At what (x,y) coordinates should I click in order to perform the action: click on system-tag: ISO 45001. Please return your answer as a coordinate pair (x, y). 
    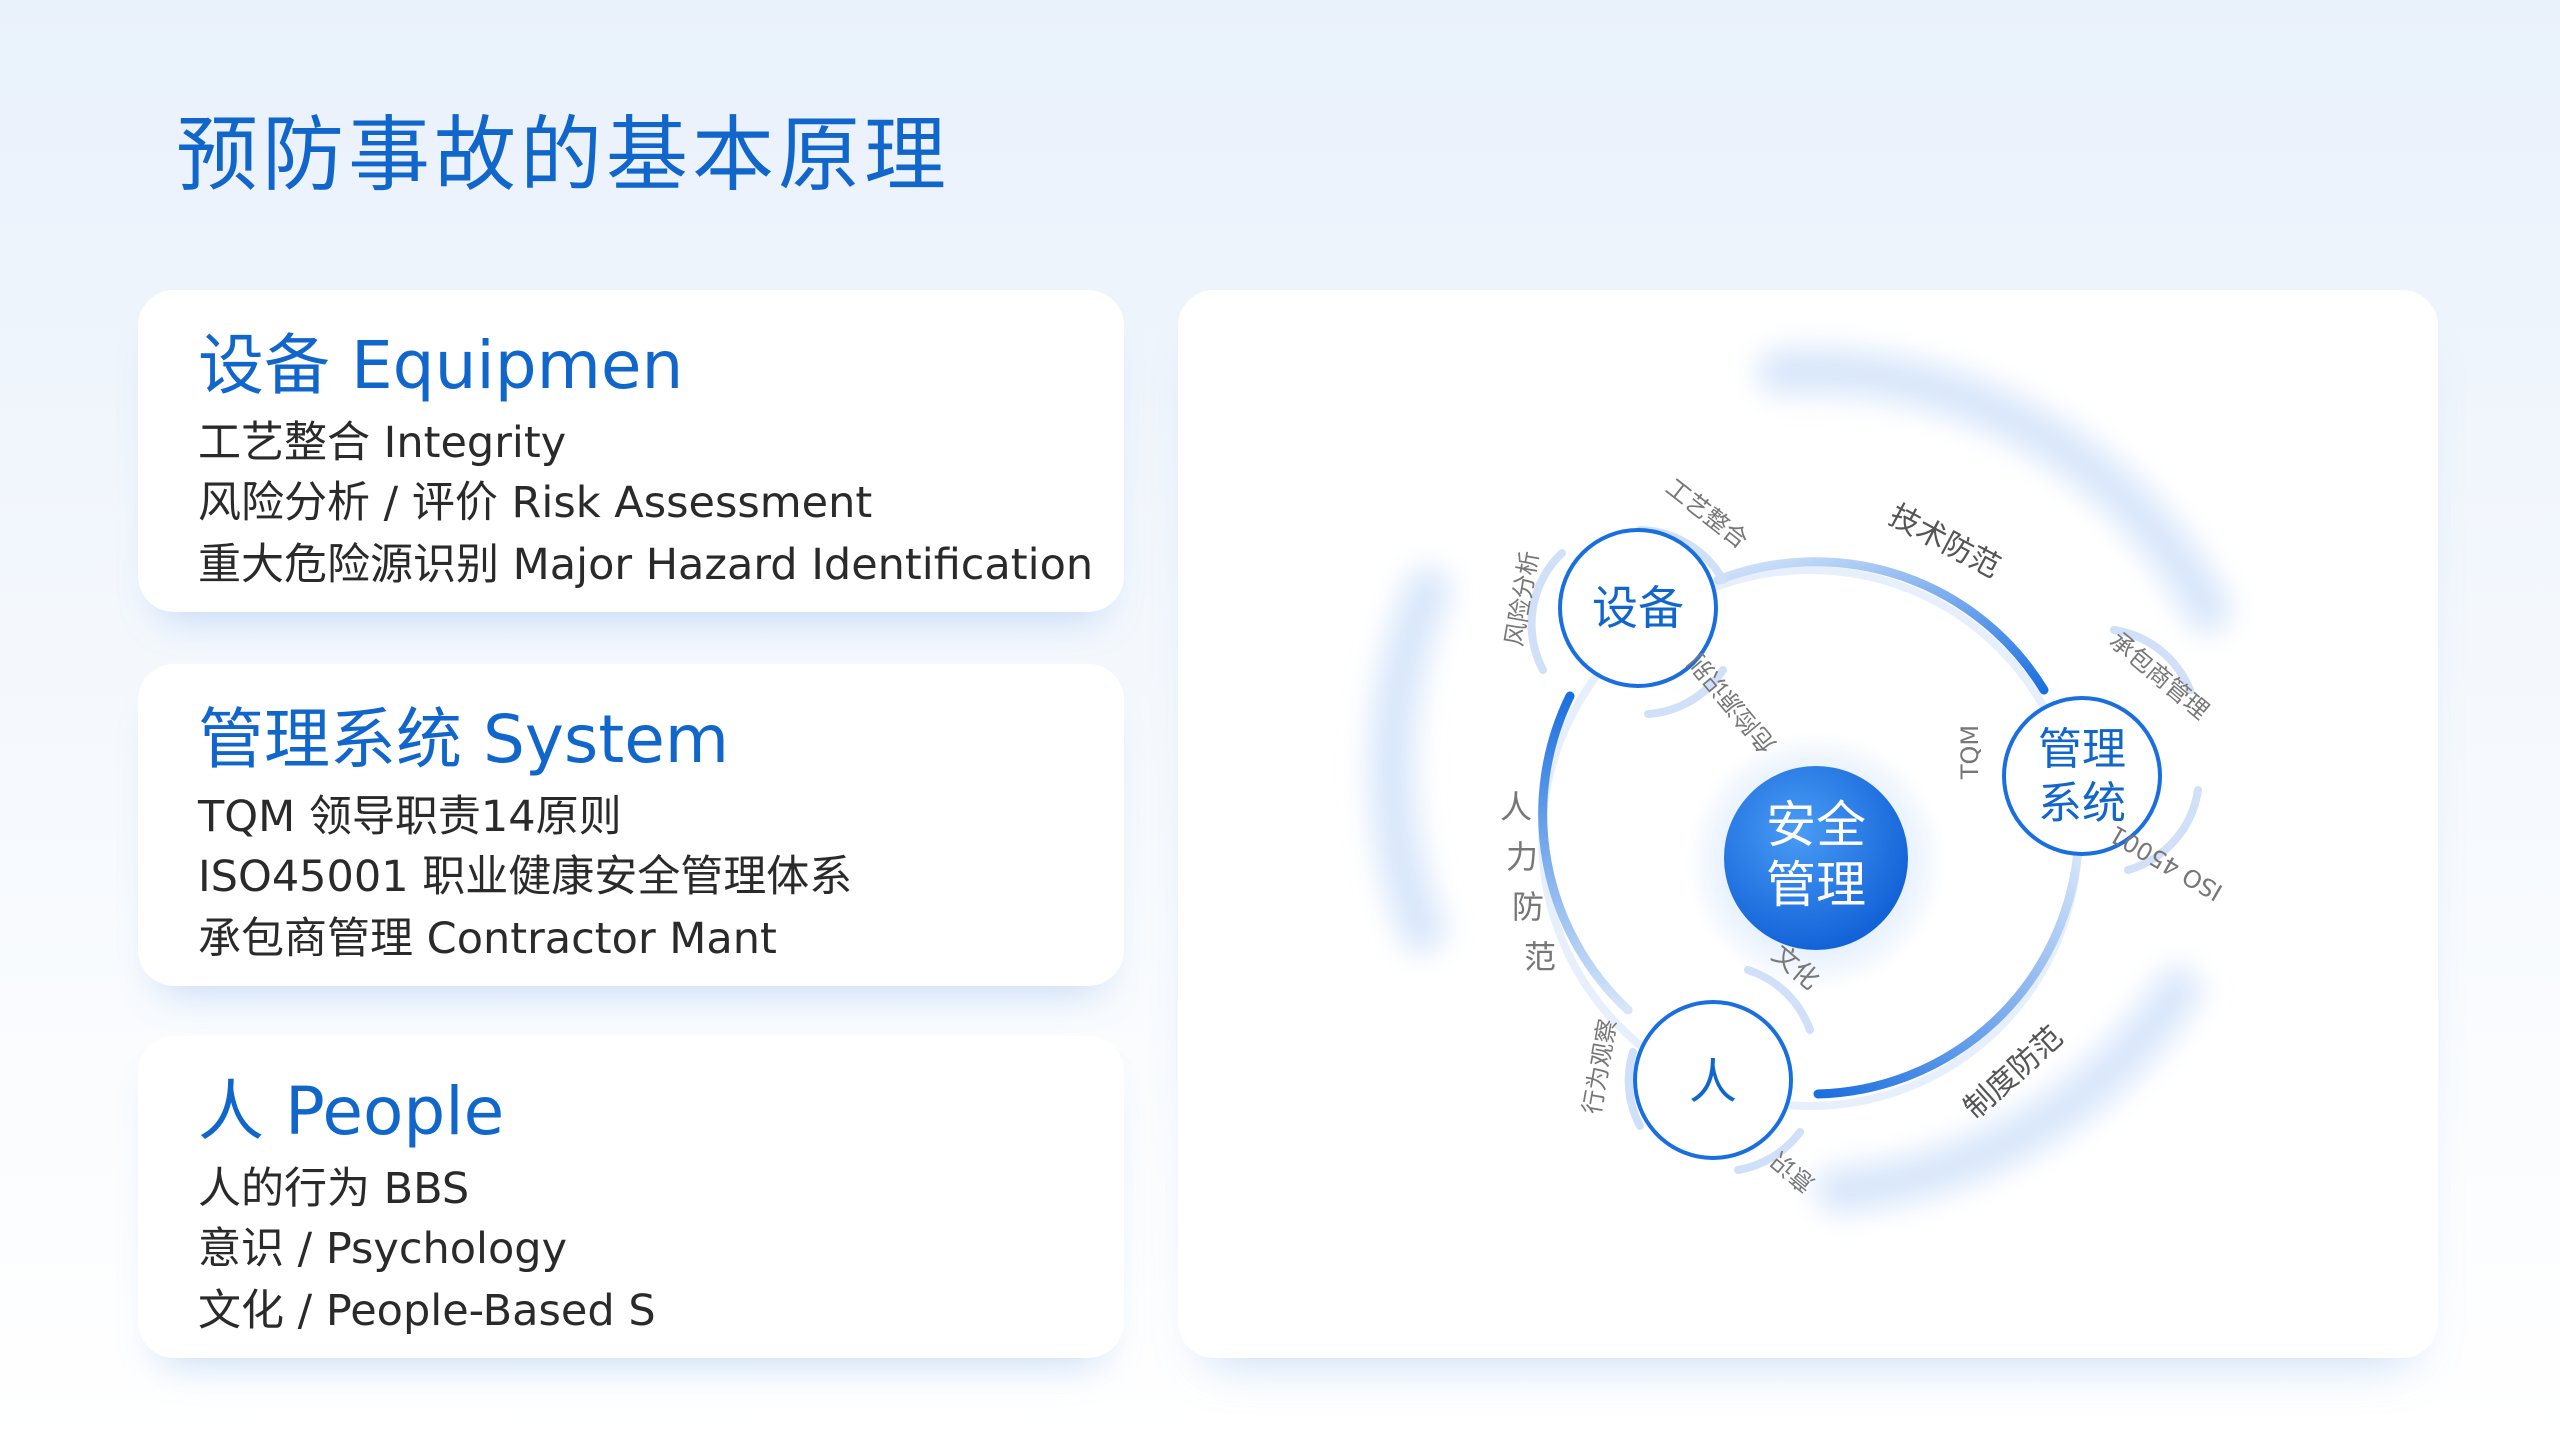
    Looking at the image, I should click on (2166, 863).